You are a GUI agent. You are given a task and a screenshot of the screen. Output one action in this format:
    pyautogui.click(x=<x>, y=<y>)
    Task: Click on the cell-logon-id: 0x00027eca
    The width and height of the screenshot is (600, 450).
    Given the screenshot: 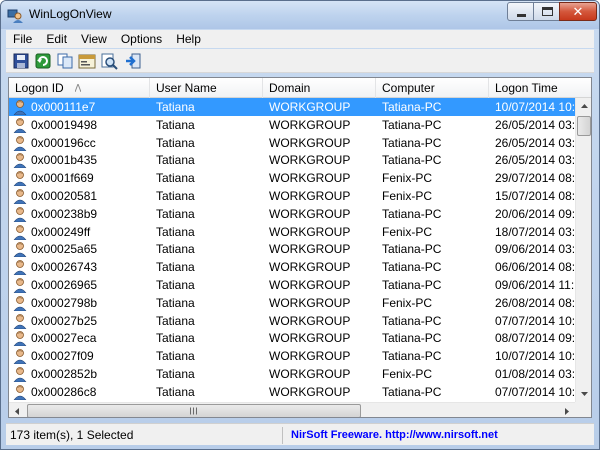 What is the action you would take?
    pyautogui.click(x=64, y=338)
    